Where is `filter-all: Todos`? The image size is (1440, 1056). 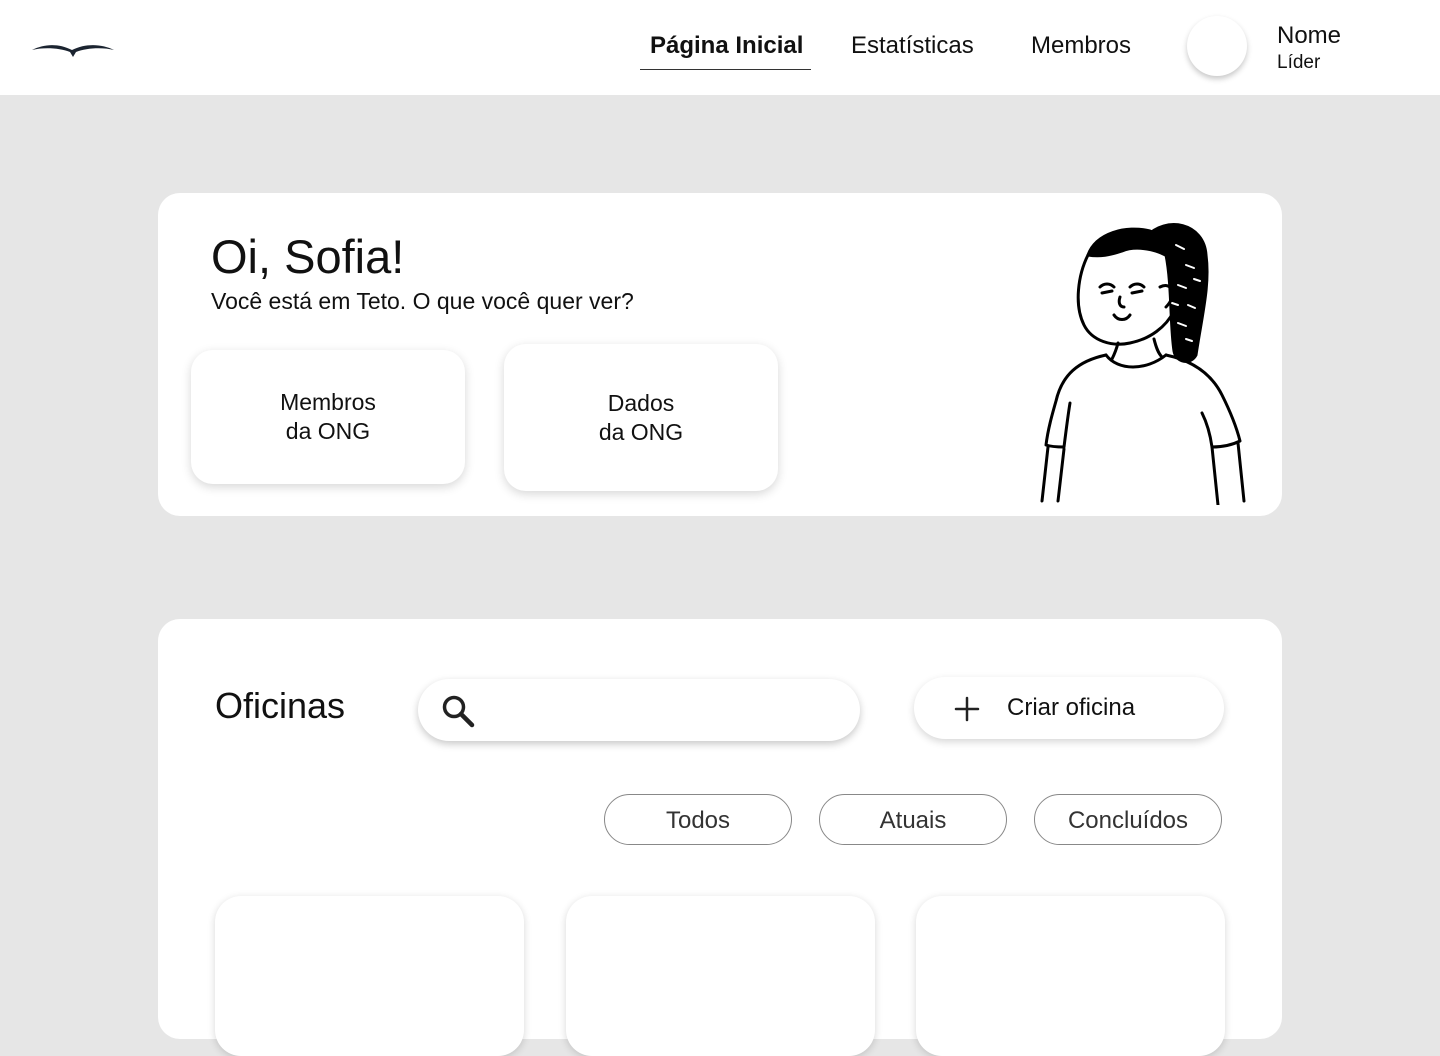
filter-all: Todos is located at coordinates (698, 819).